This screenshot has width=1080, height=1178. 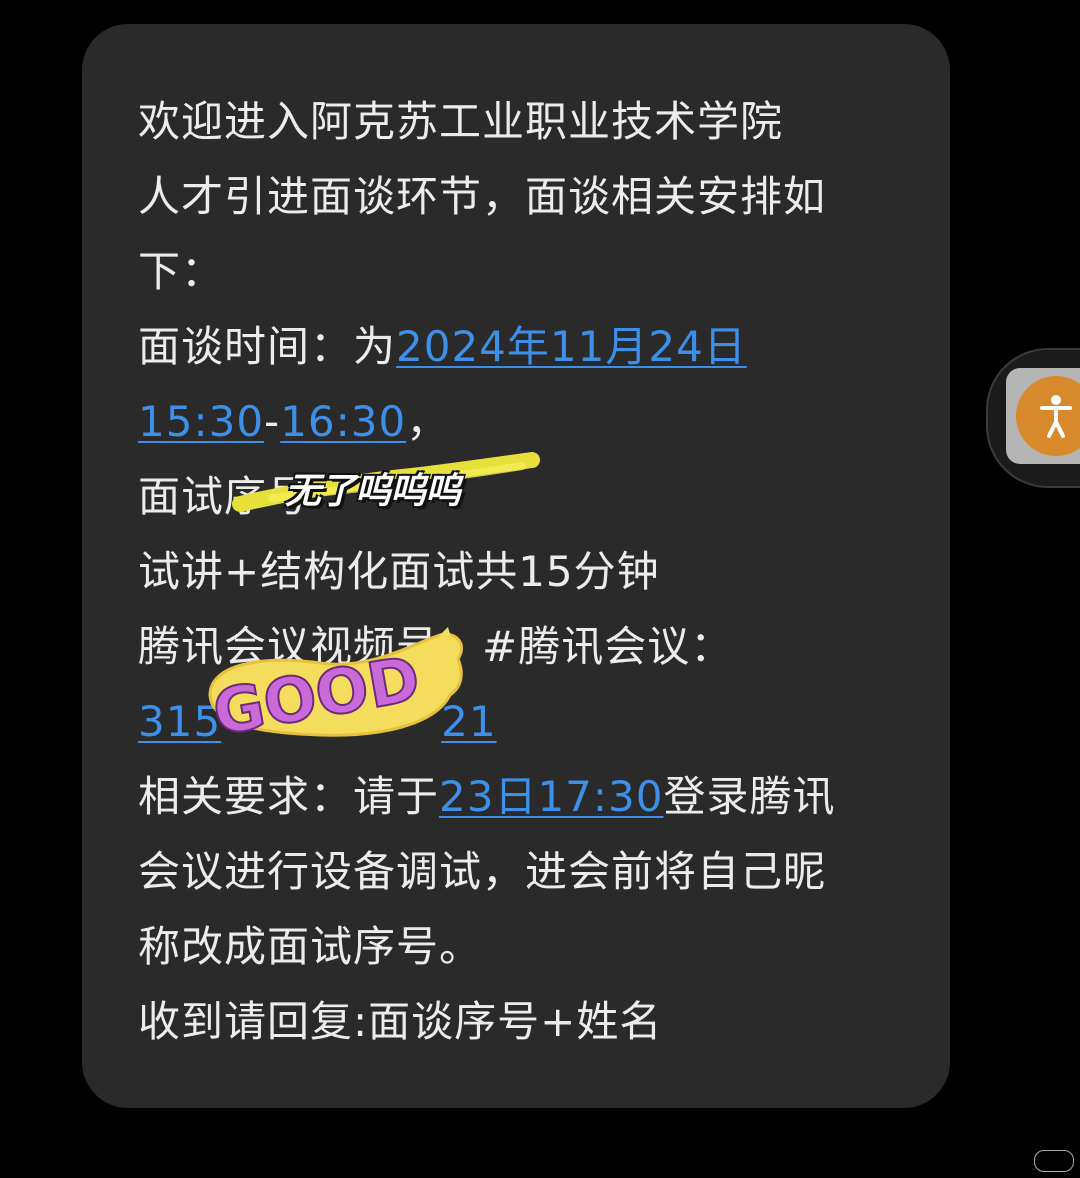 I want to click on message-line: 收到请回复:面谈序号+姓名, so click(x=487, y=1021).